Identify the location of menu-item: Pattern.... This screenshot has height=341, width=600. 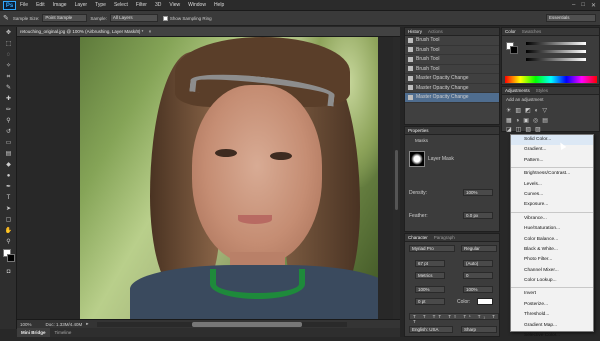
(552, 161).